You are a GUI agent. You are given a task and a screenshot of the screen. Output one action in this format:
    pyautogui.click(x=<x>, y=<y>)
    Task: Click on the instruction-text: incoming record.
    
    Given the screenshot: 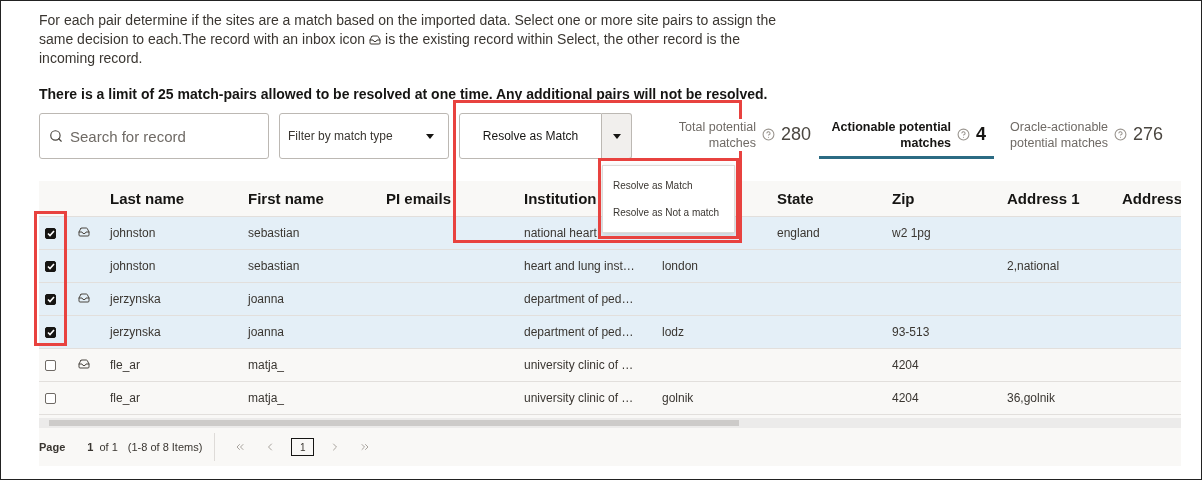 What is the action you would take?
    pyautogui.click(x=91, y=58)
    